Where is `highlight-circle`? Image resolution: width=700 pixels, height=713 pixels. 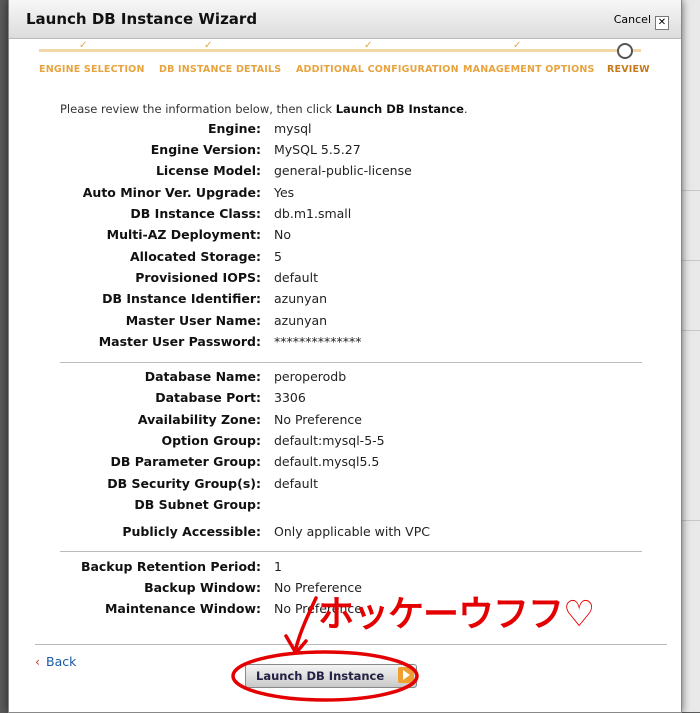
highlight-circle is located at coordinates (325, 676).